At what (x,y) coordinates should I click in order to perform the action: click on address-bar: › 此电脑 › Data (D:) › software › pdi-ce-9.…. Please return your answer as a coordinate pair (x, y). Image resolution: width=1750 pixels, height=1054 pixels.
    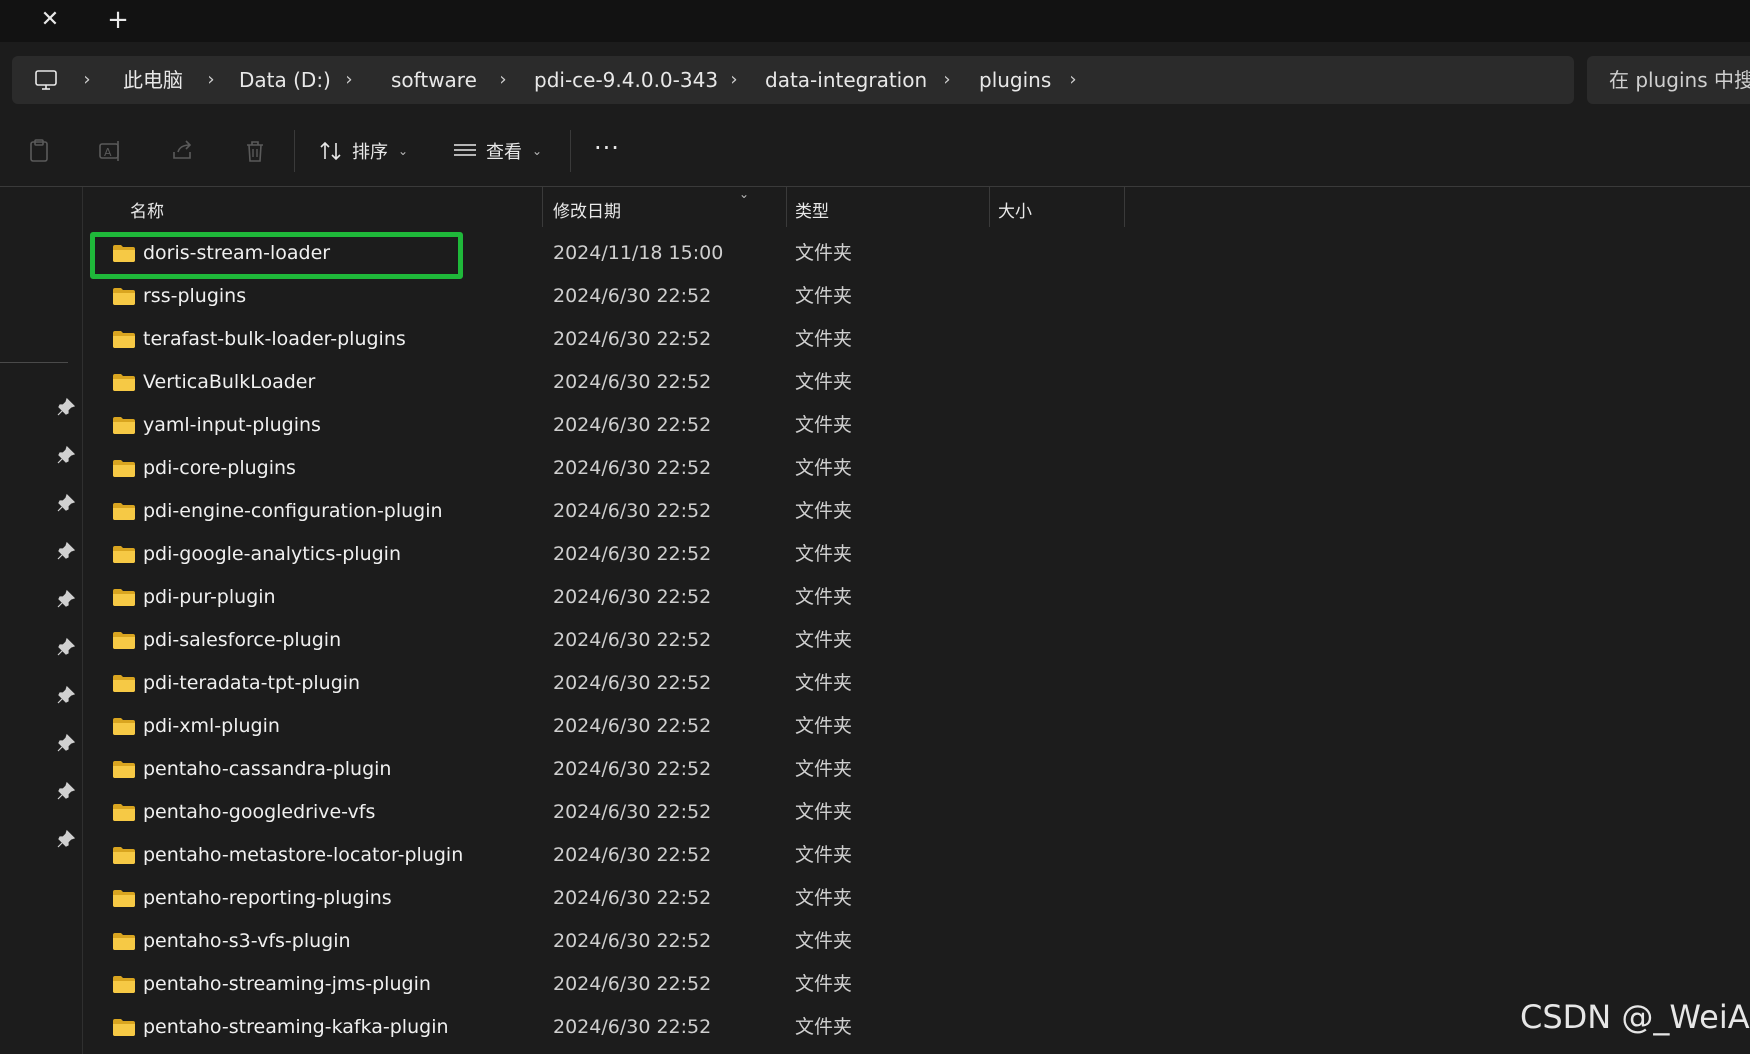
    Looking at the image, I should click on (793, 80).